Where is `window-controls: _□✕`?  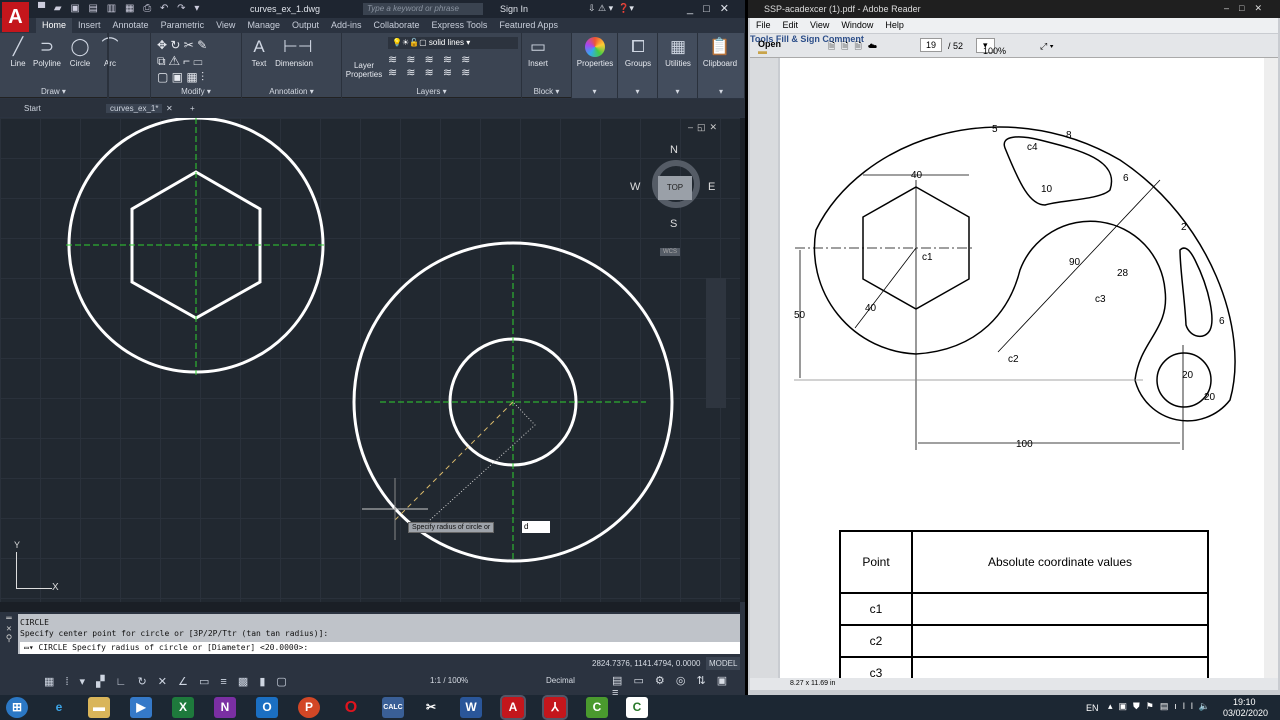
window-controls: _□✕ is located at coordinates (713, 8).